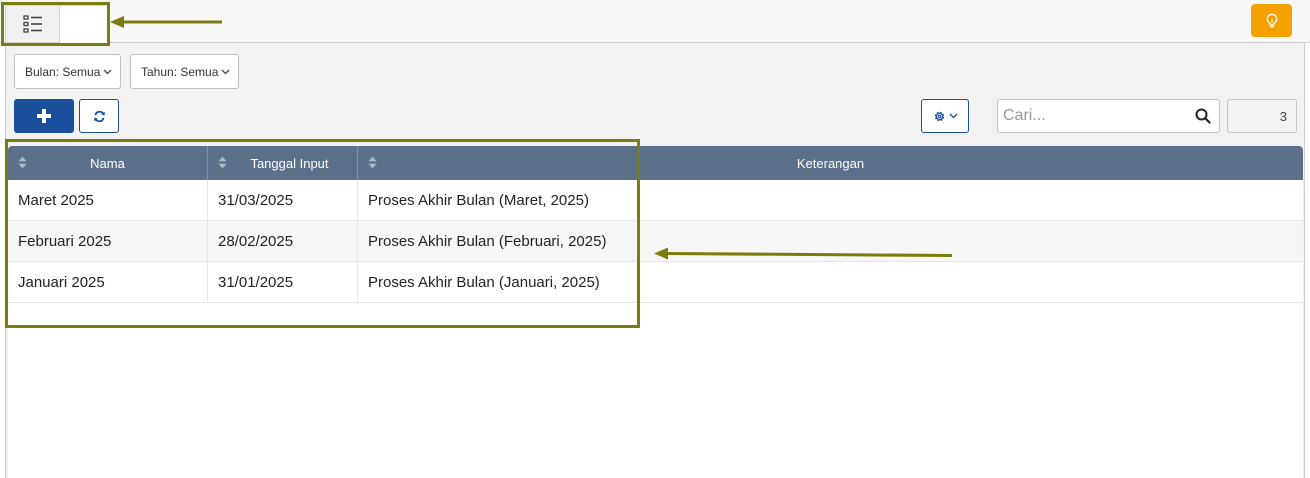 This screenshot has width=1310, height=478. Describe the element at coordinates (55, 24) in the screenshot. I see `highlight-box-tabs` at that location.